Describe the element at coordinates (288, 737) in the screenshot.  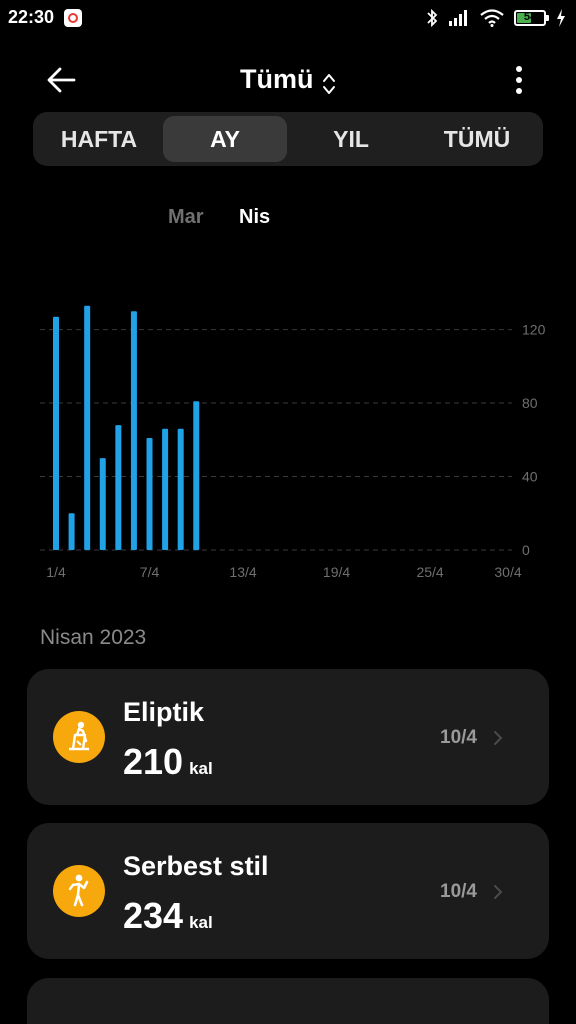
I see `activity-card-eliptik: Eliptik 210 kal 10/4` at that location.